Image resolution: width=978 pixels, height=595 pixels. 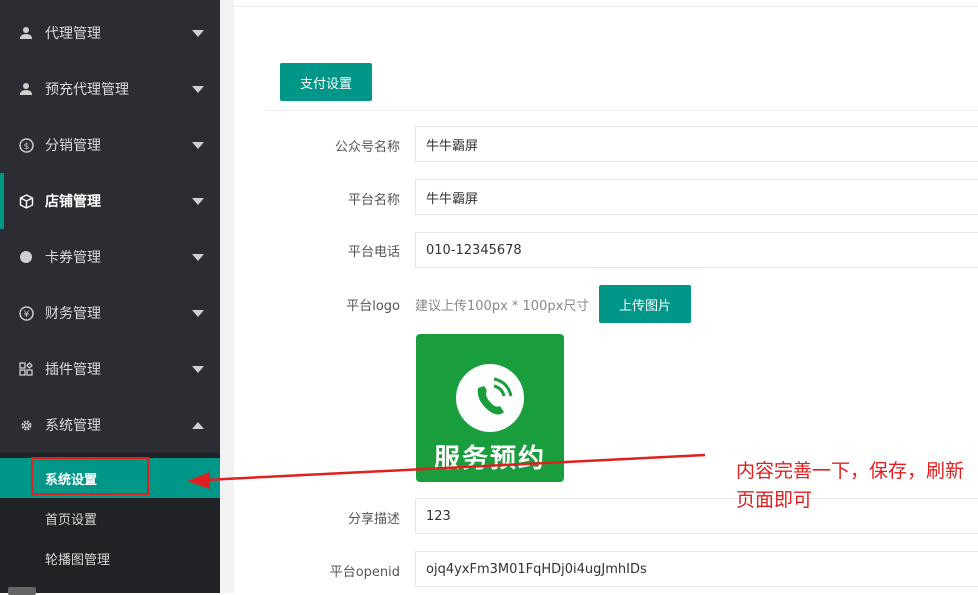 I want to click on submenu-item-label: 首页设置, so click(x=71, y=520).